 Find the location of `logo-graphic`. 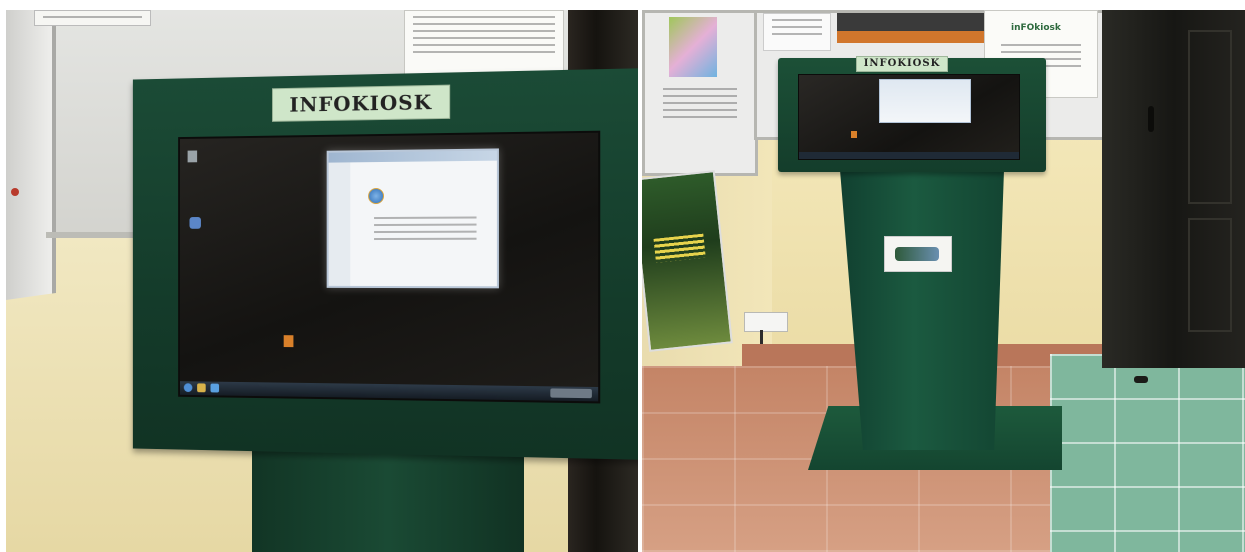

logo-graphic is located at coordinates (917, 254).